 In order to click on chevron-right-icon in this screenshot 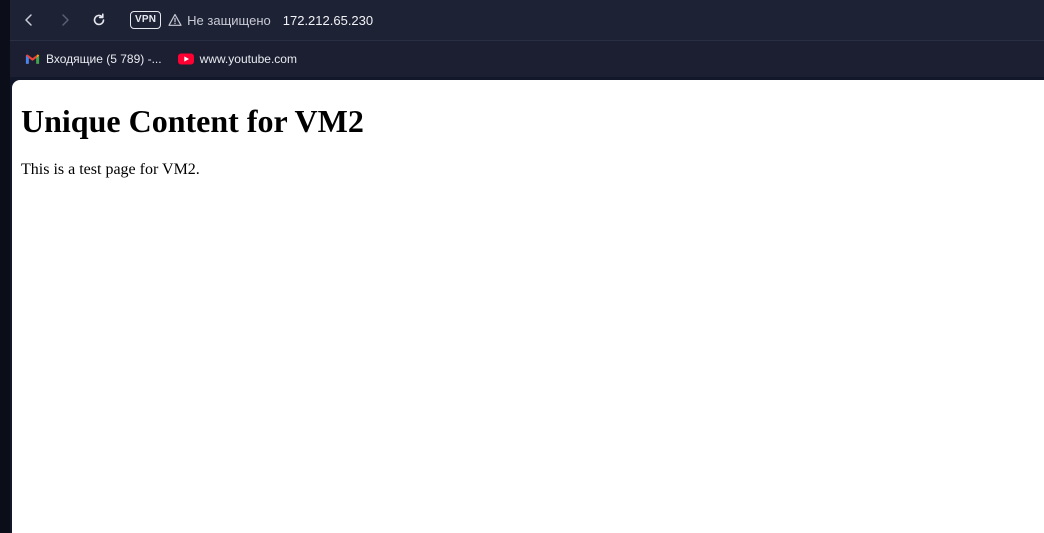, I will do `click(65, 20)`.